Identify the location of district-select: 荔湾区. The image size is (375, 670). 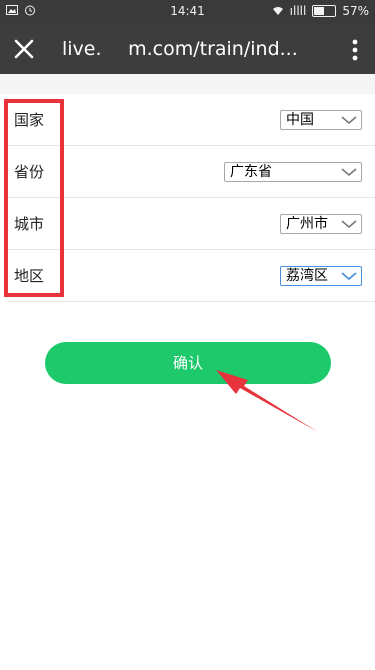
(321, 276).